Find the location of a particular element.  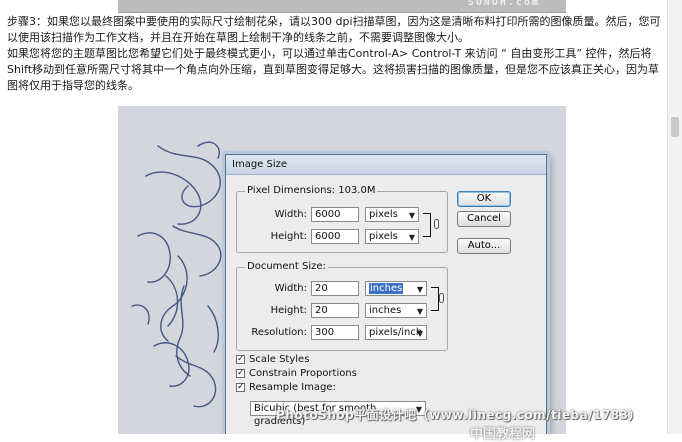

pixel-width-unit-select: pixels ▼ is located at coordinates (392, 214).